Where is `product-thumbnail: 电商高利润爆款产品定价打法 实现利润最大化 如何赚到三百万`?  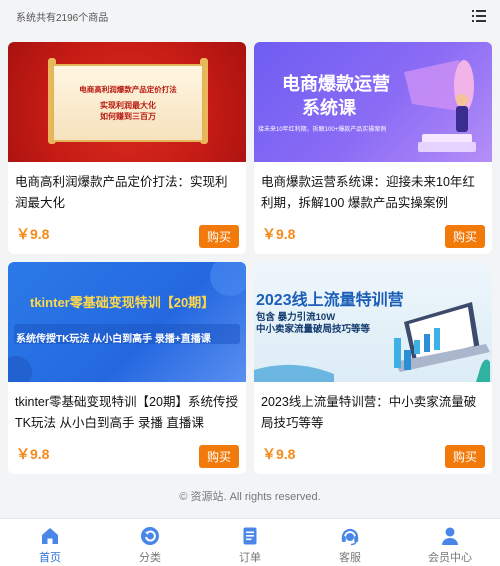 product-thumbnail: 电商高利润爆款产品定价打法 实现利润最大化 如何赚到三百万 is located at coordinates (127, 102).